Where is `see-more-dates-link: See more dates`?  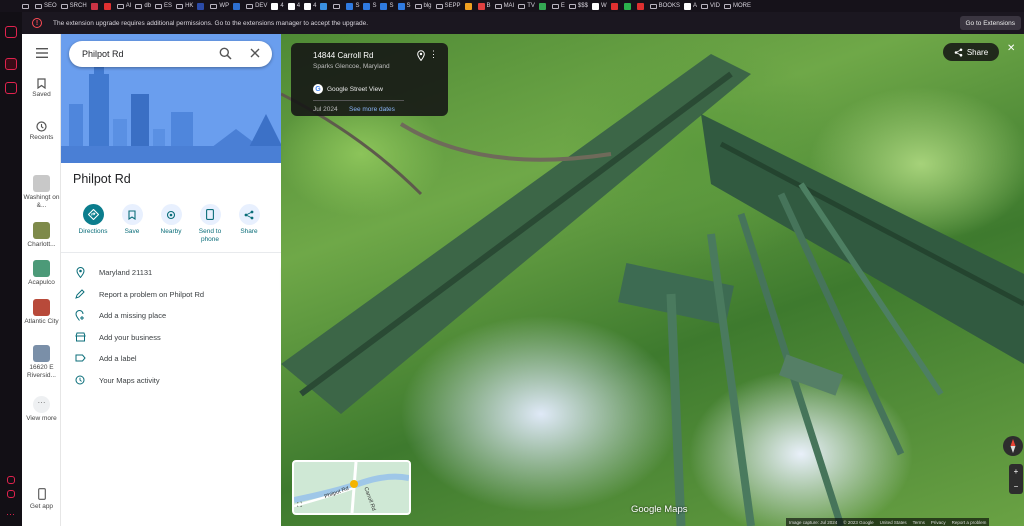 see-more-dates-link: See more dates is located at coordinates (372, 109).